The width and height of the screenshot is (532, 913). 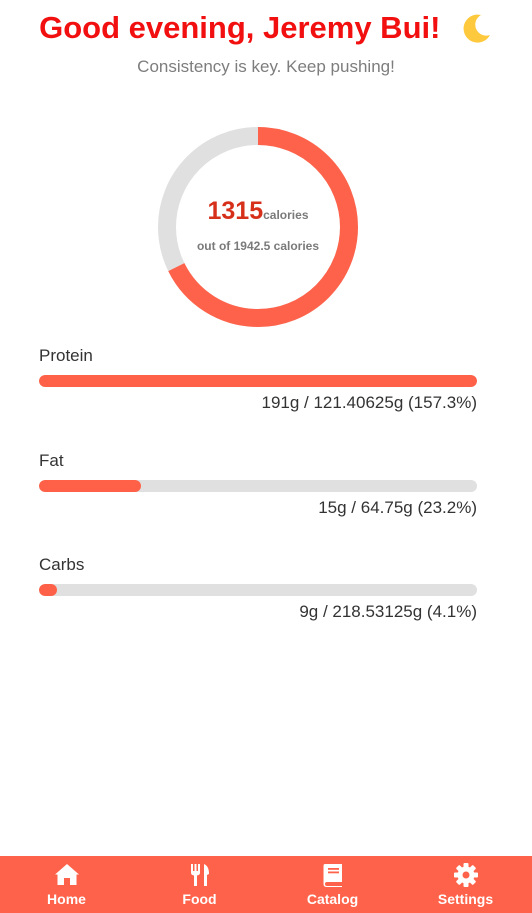 I want to click on macro-fat: Fat 15g / 64.75g (23.2%), so click(x=258, y=484).